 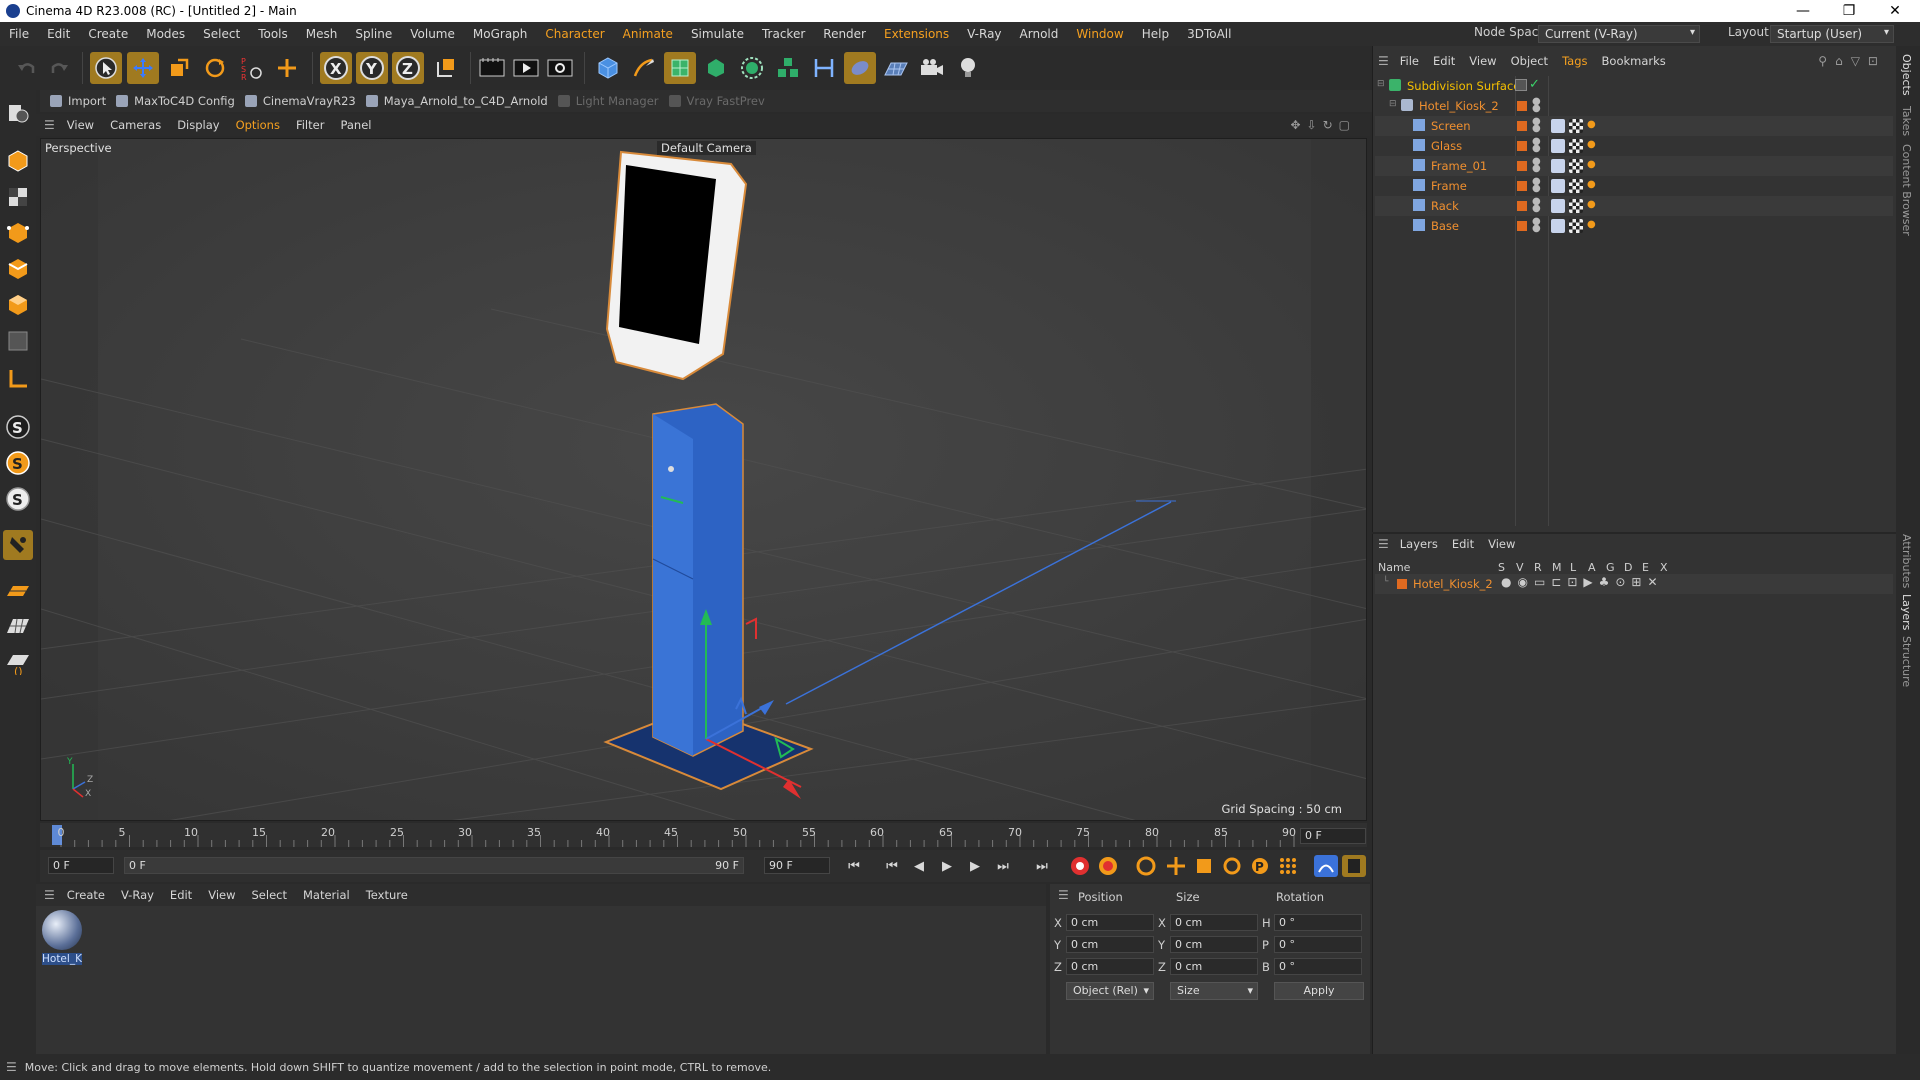 What do you see at coordinates (968, 68) in the screenshot?
I see `light-object-button` at bounding box center [968, 68].